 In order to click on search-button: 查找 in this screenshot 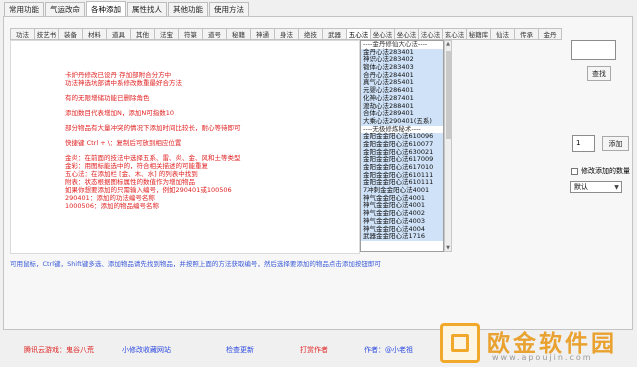, I will do `click(599, 73)`.